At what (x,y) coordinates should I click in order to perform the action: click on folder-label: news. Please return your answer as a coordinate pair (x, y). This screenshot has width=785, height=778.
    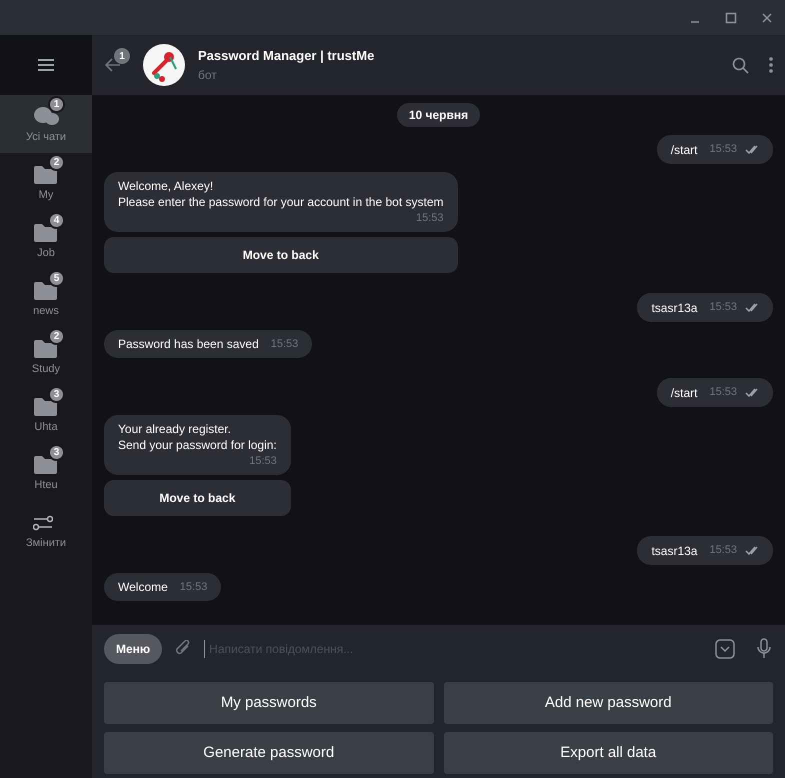
    Looking at the image, I should click on (46, 312).